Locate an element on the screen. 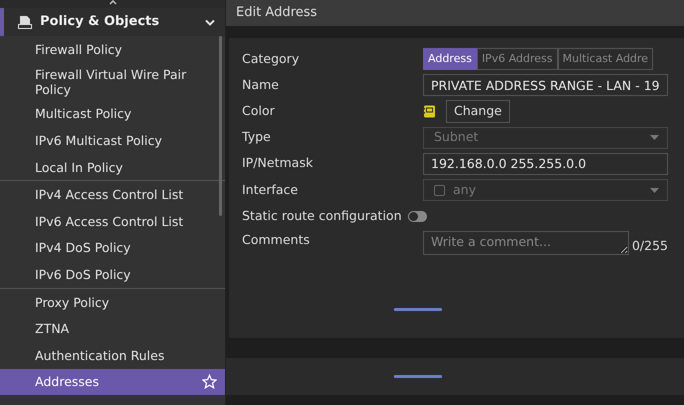  input-field: 192.168.0.0 255.255.0.0 is located at coordinates (545, 163).